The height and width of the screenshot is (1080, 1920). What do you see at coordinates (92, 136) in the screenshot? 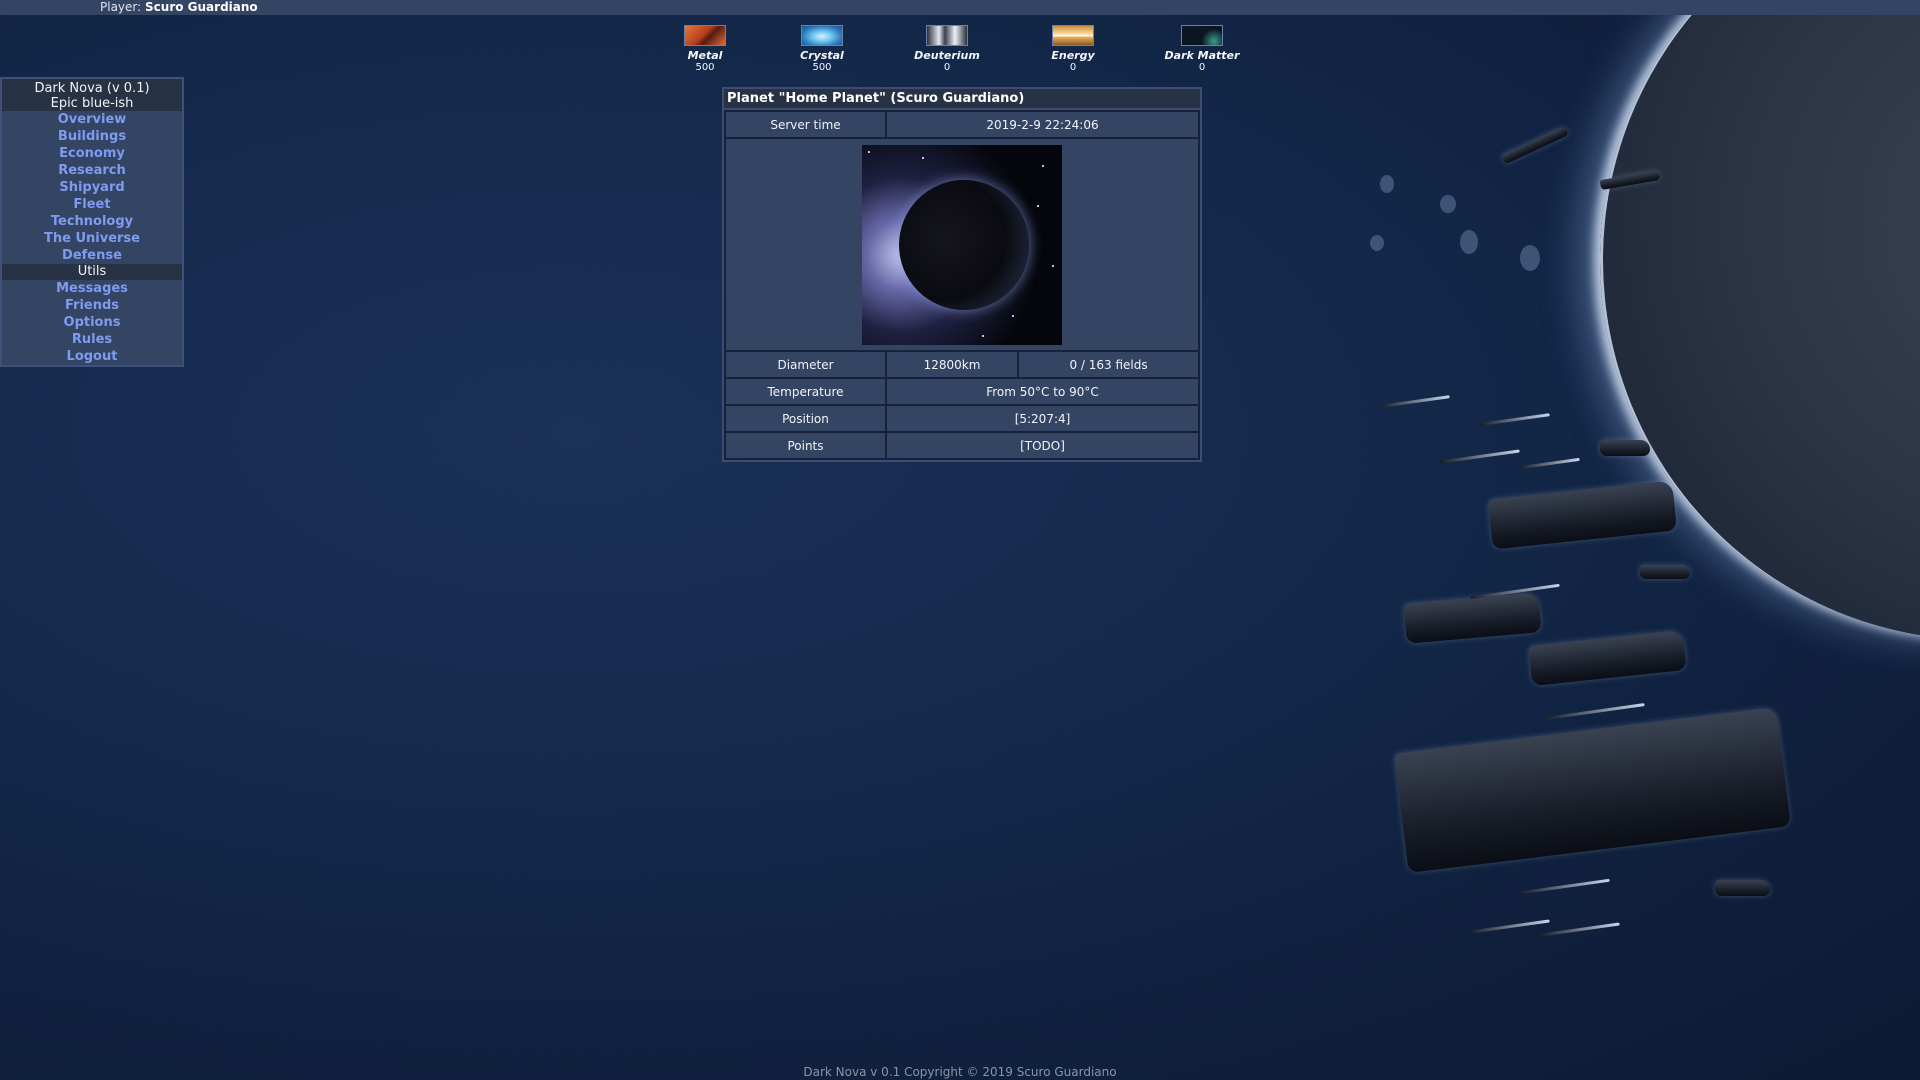
I see `menu-item-buildings: Buildings` at bounding box center [92, 136].